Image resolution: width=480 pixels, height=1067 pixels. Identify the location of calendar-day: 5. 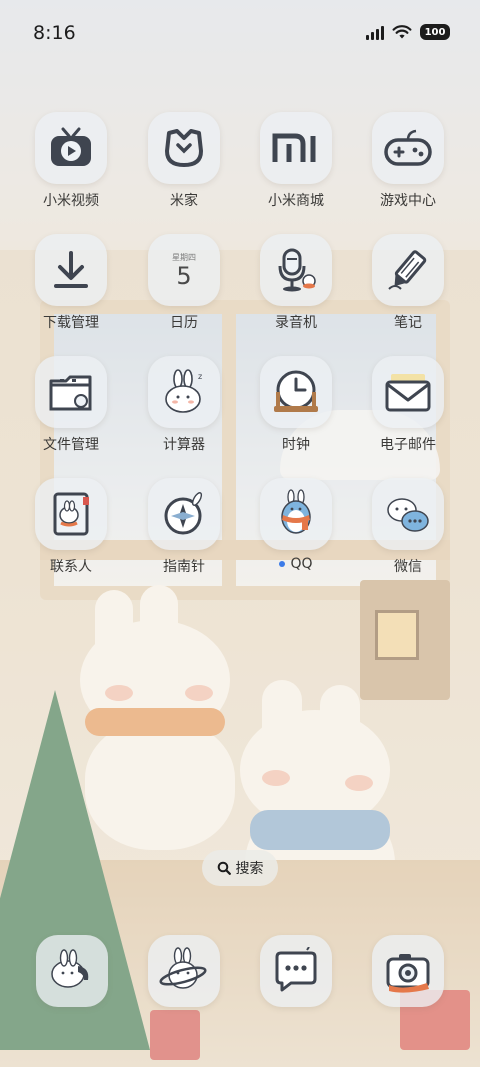
(184, 275).